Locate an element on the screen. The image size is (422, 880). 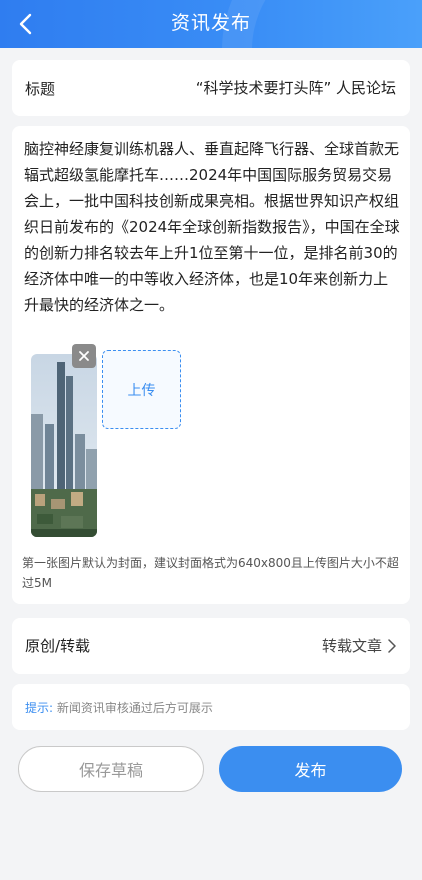
title-row: 标题 “科学技术要打头阵” 人民论坛 is located at coordinates (211, 88).